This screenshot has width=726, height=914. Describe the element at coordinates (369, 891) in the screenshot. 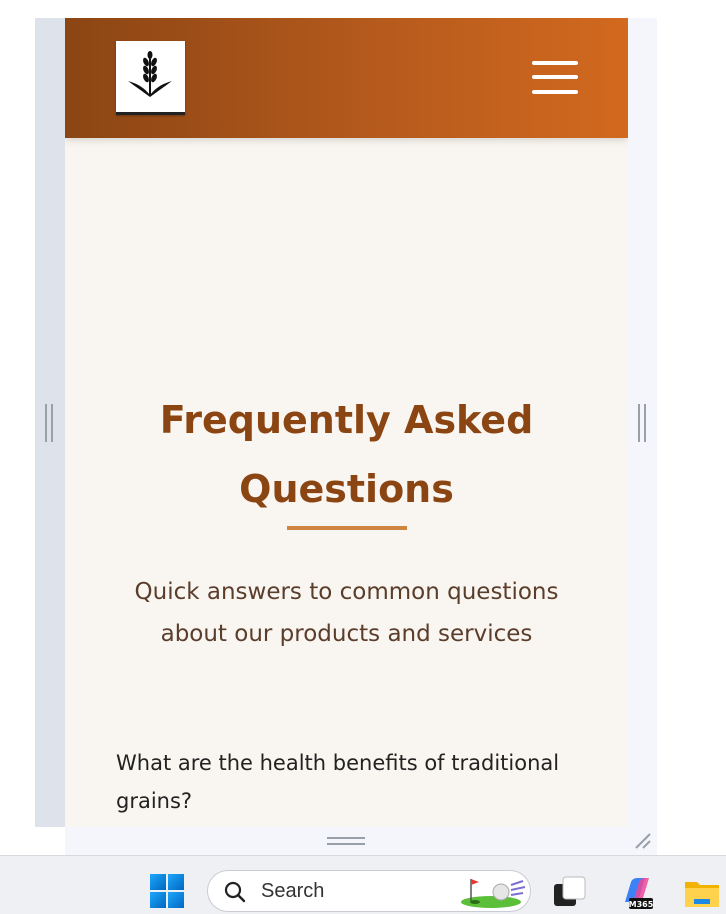

I see `taskbar-search-box: Search` at that location.